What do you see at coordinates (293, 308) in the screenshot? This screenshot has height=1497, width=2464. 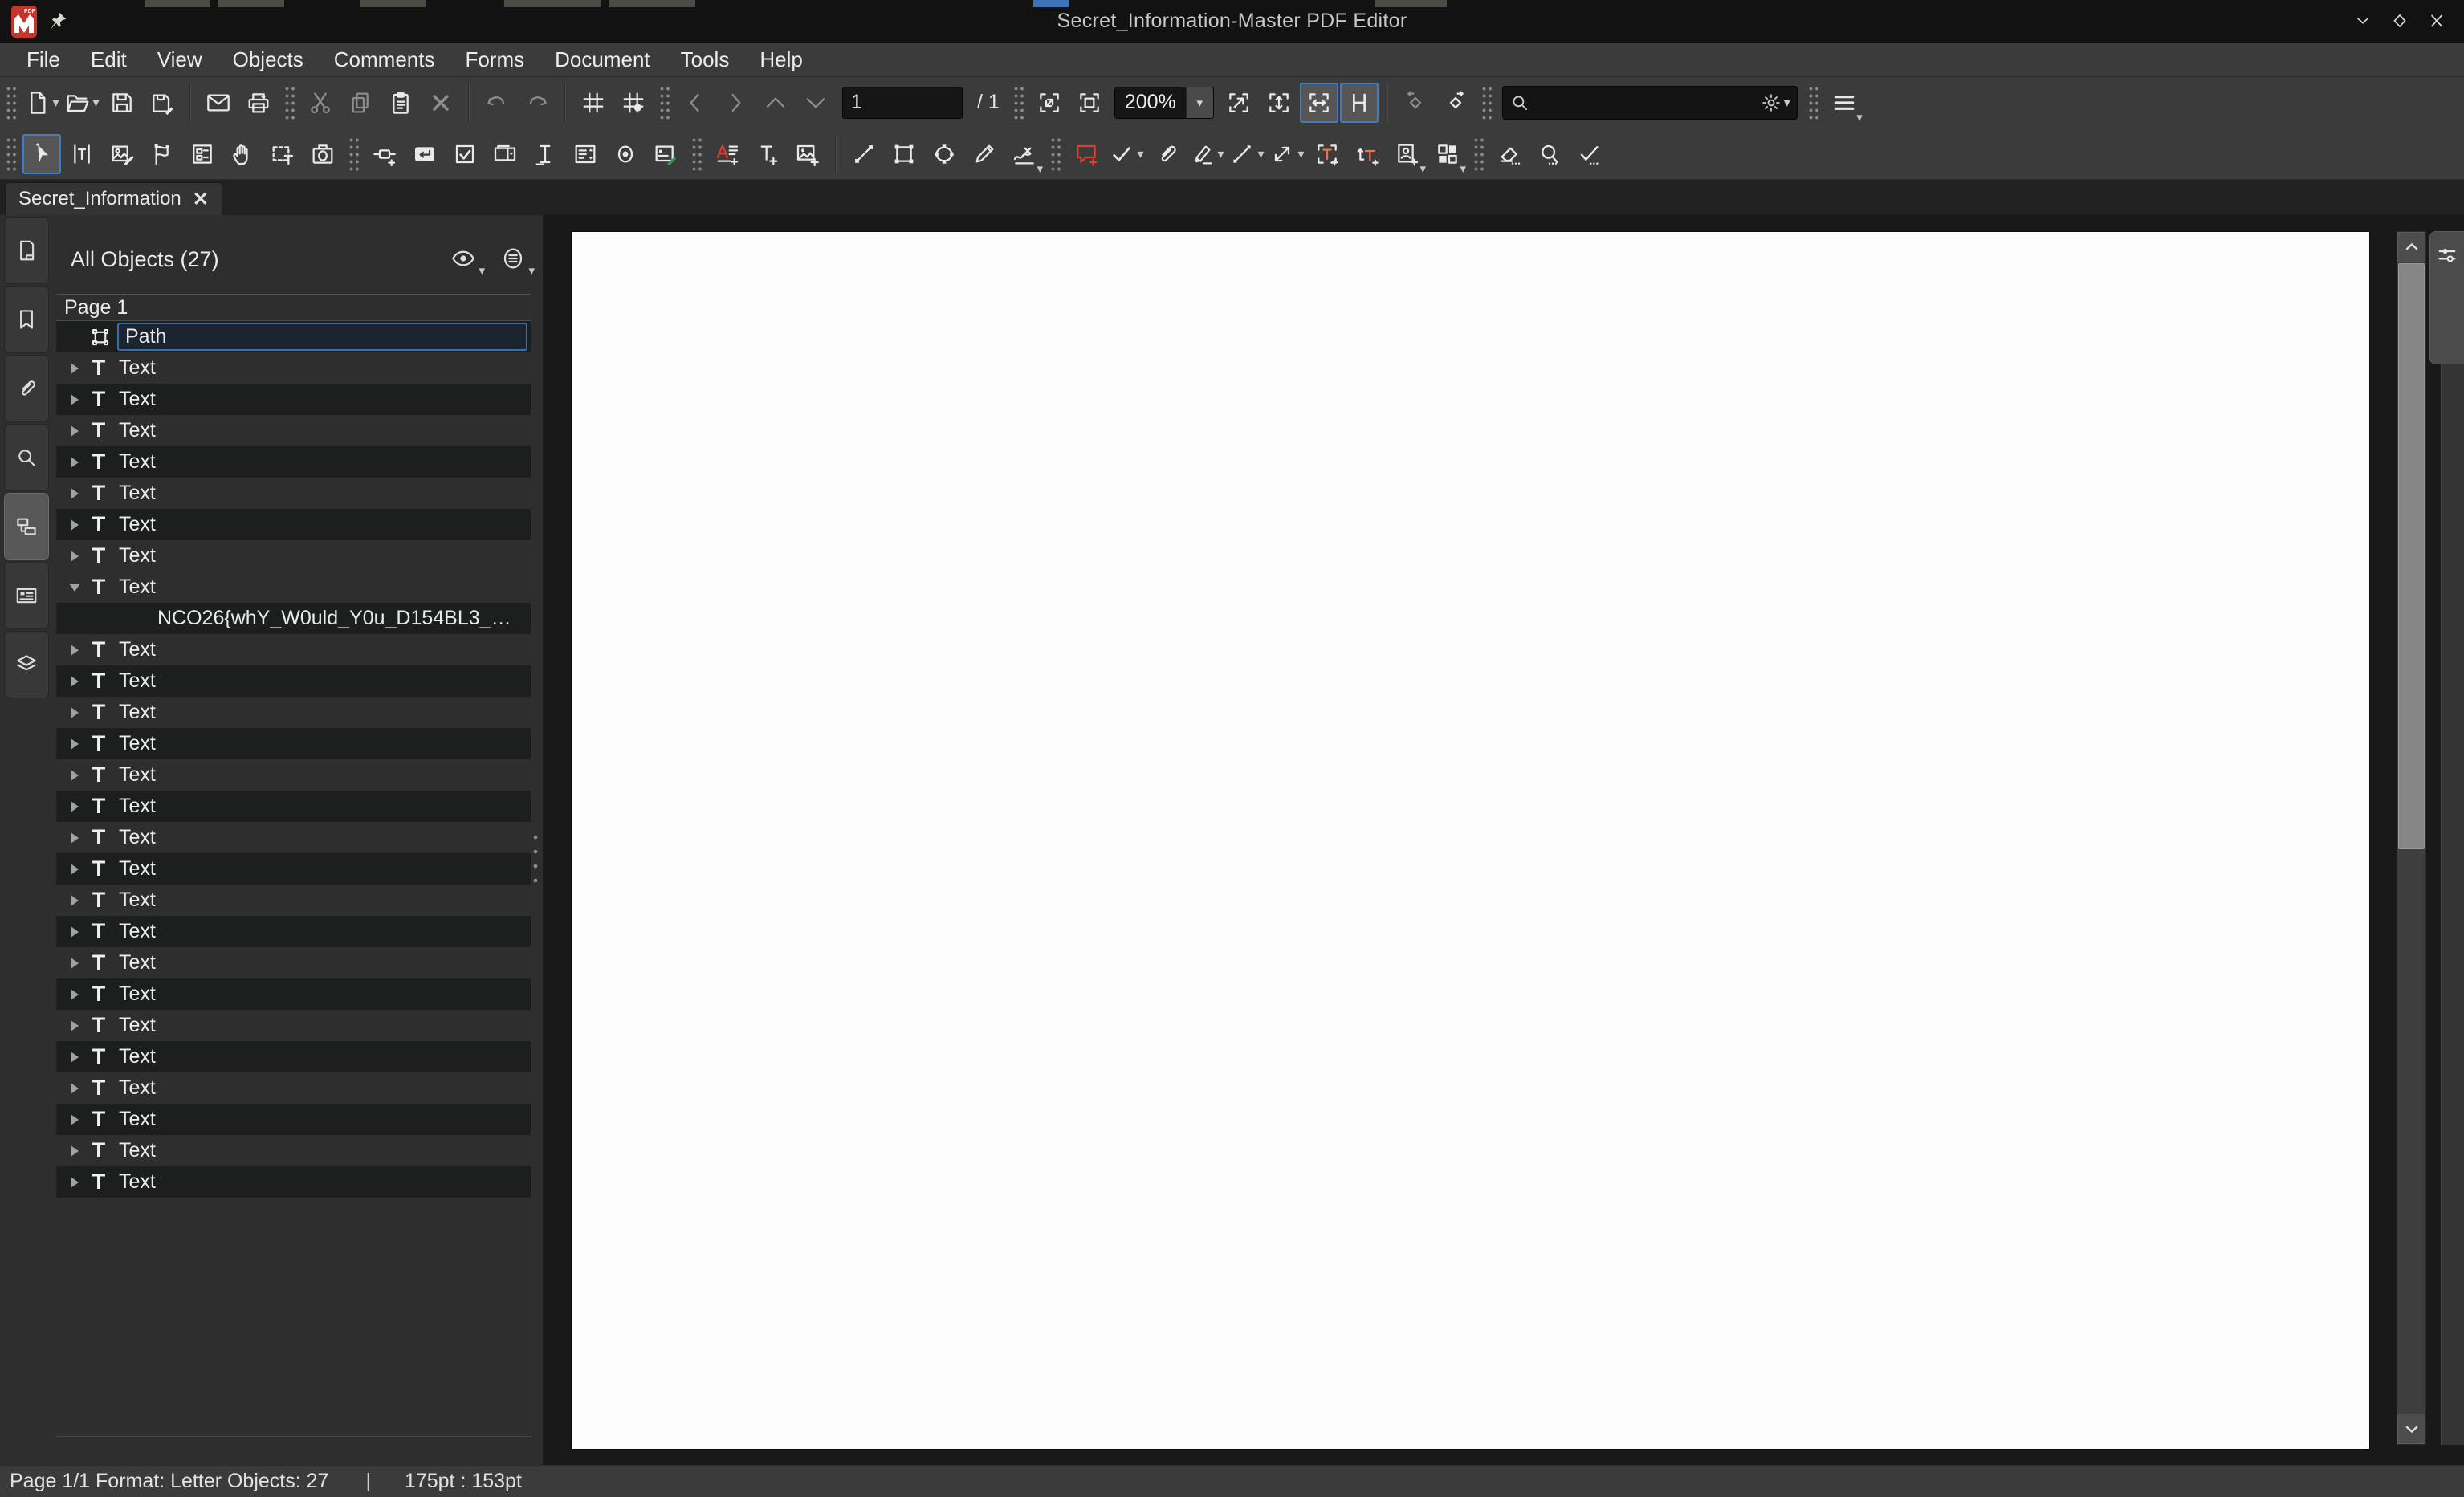 I see `page-group-row: Page 1` at bounding box center [293, 308].